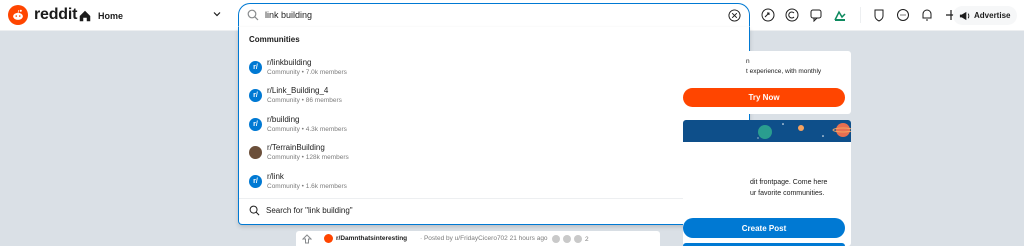 This screenshot has height=246, width=1024. I want to click on award-count: 2, so click(587, 239).